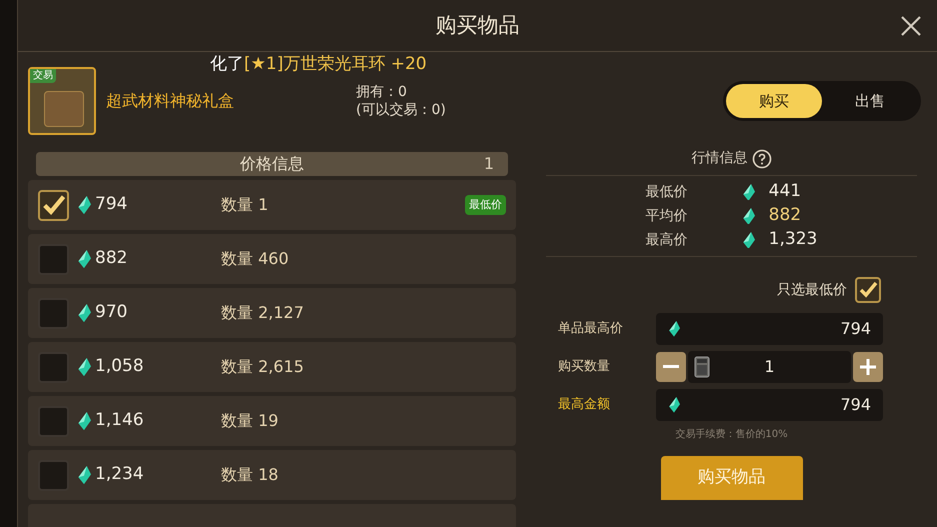 This screenshot has height=527, width=937. I want to click on field-label: 单品最高价, so click(591, 329).